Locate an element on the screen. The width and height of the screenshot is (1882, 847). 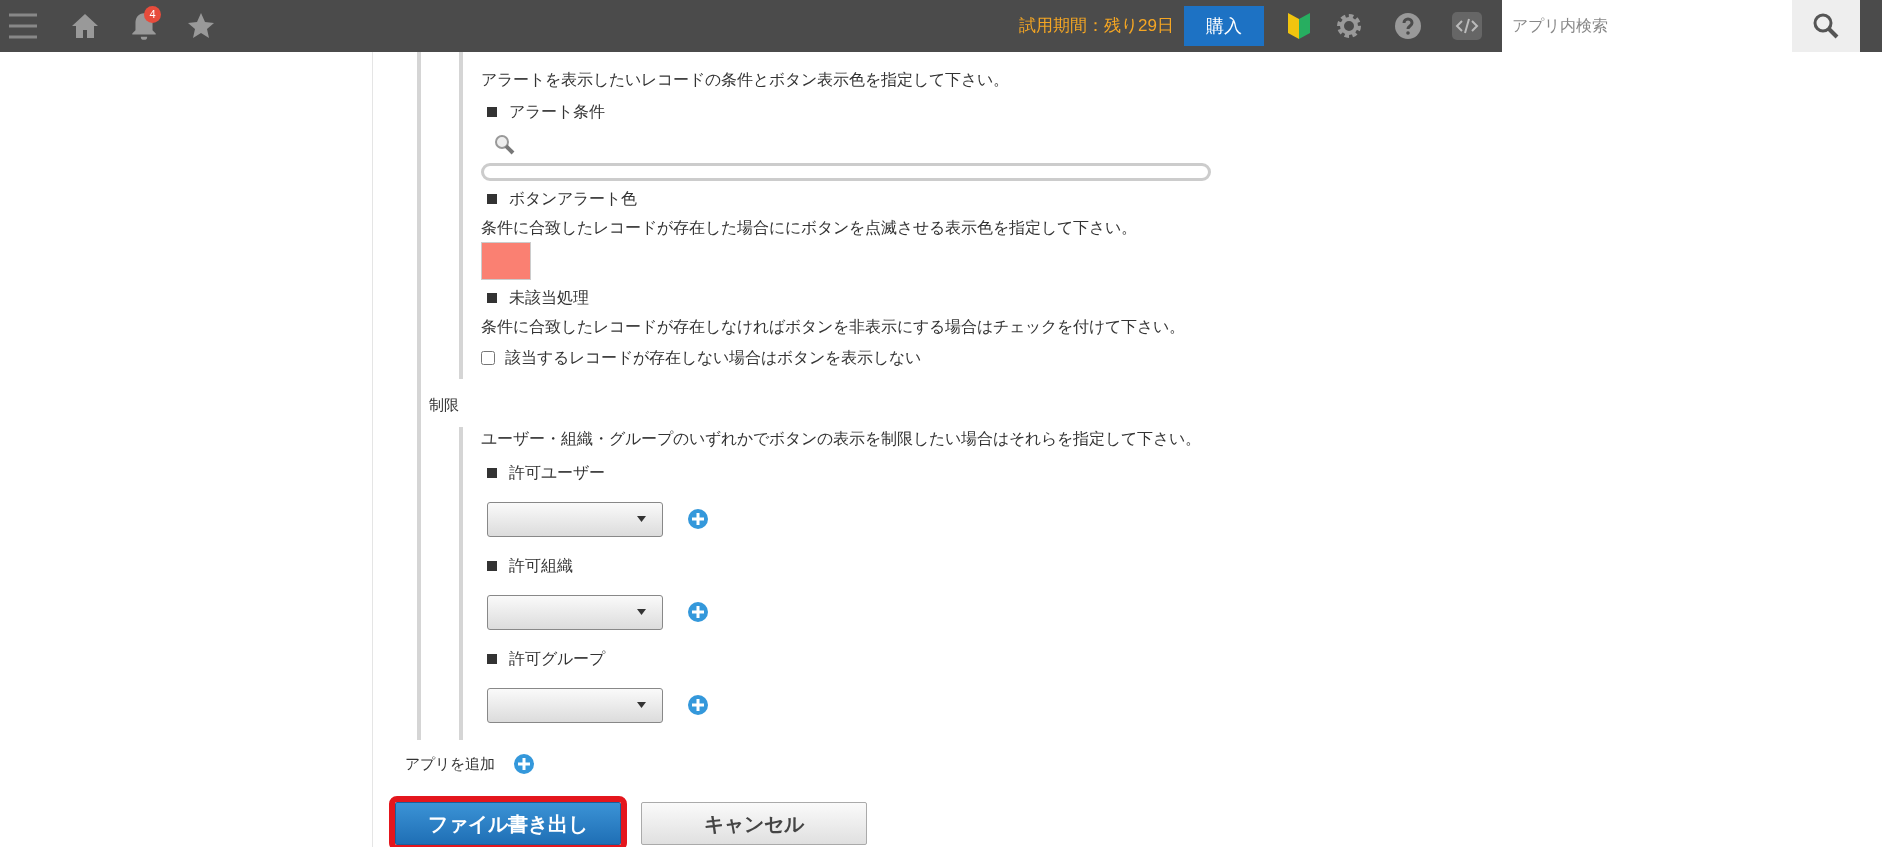
add-app-label: アプリを追加 is located at coordinates (450, 763).